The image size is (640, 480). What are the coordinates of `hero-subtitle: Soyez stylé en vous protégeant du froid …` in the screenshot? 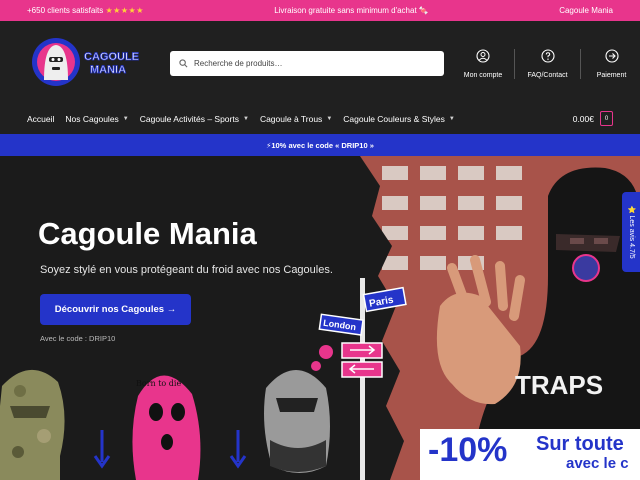 It's located at (186, 270).